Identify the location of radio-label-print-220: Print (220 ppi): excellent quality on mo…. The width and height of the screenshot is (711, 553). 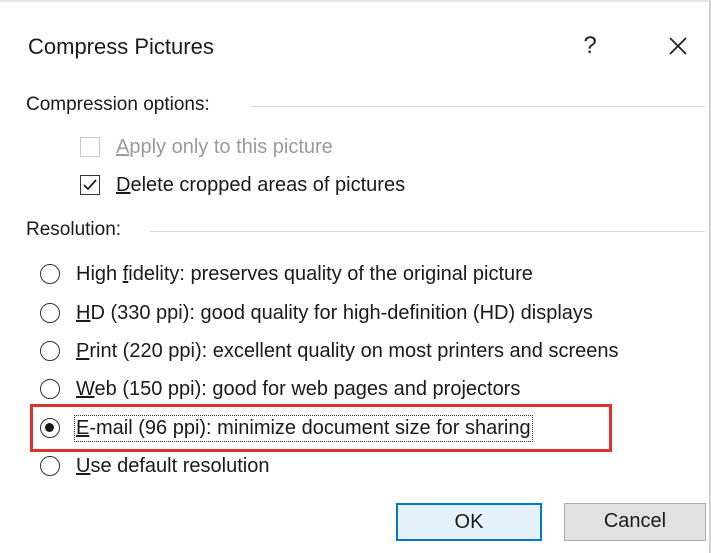
(347, 350).